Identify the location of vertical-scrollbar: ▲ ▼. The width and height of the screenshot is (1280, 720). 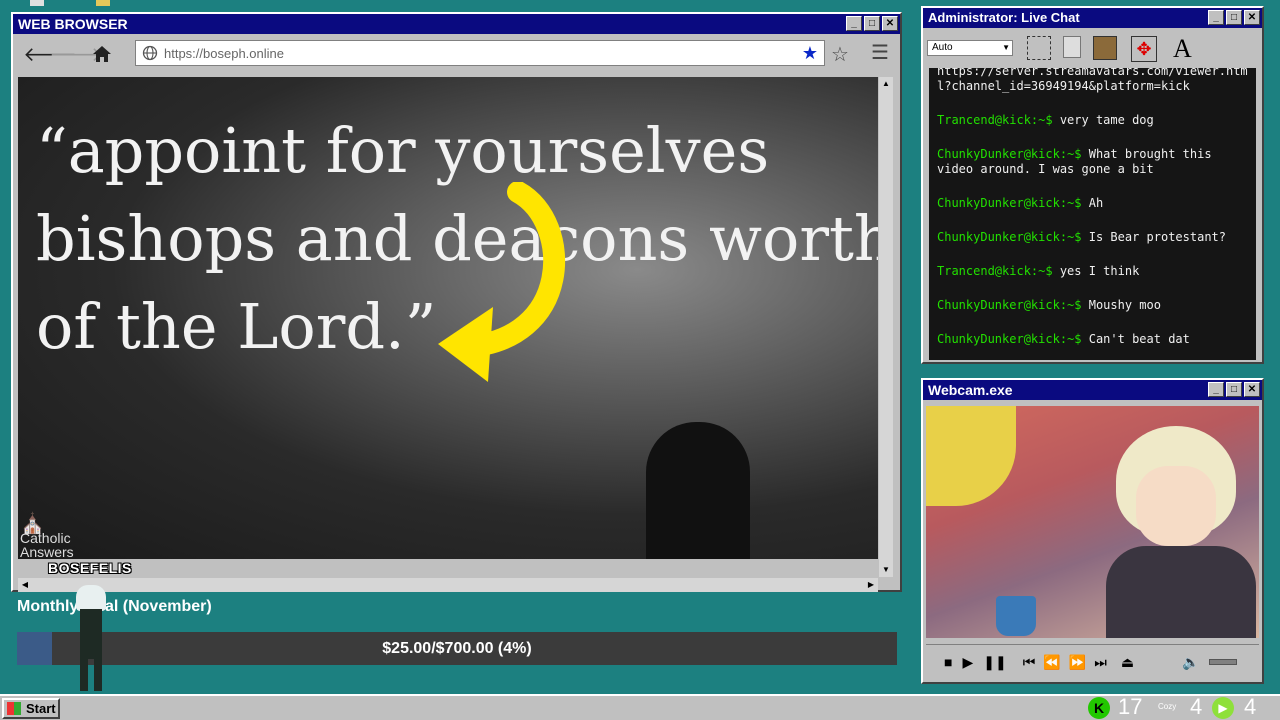
(886, 327).